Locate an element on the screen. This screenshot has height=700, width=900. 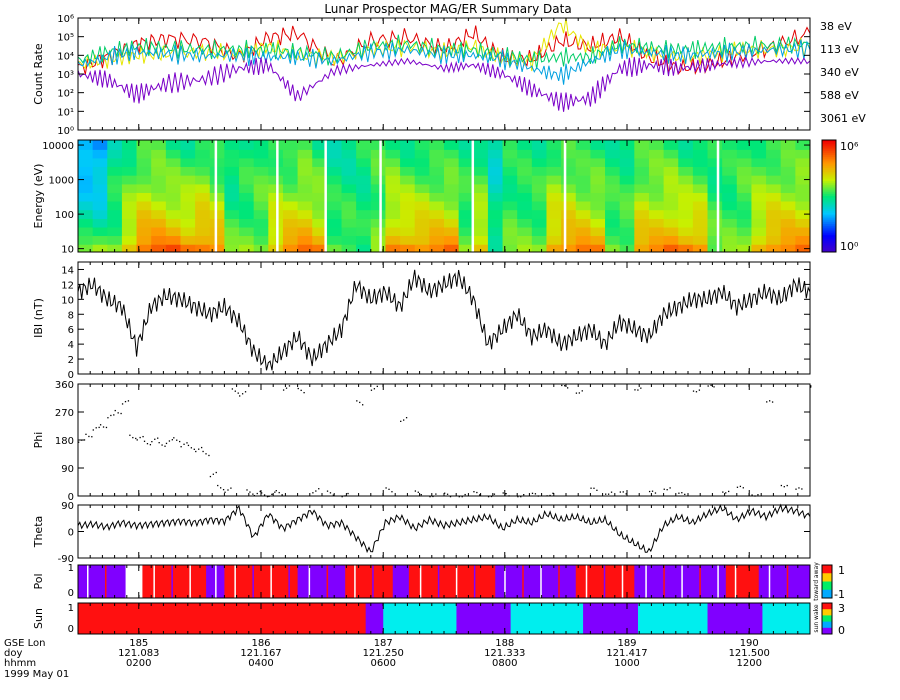
polarity-colorbar-min: -1 is located at coordinates (839, 594).